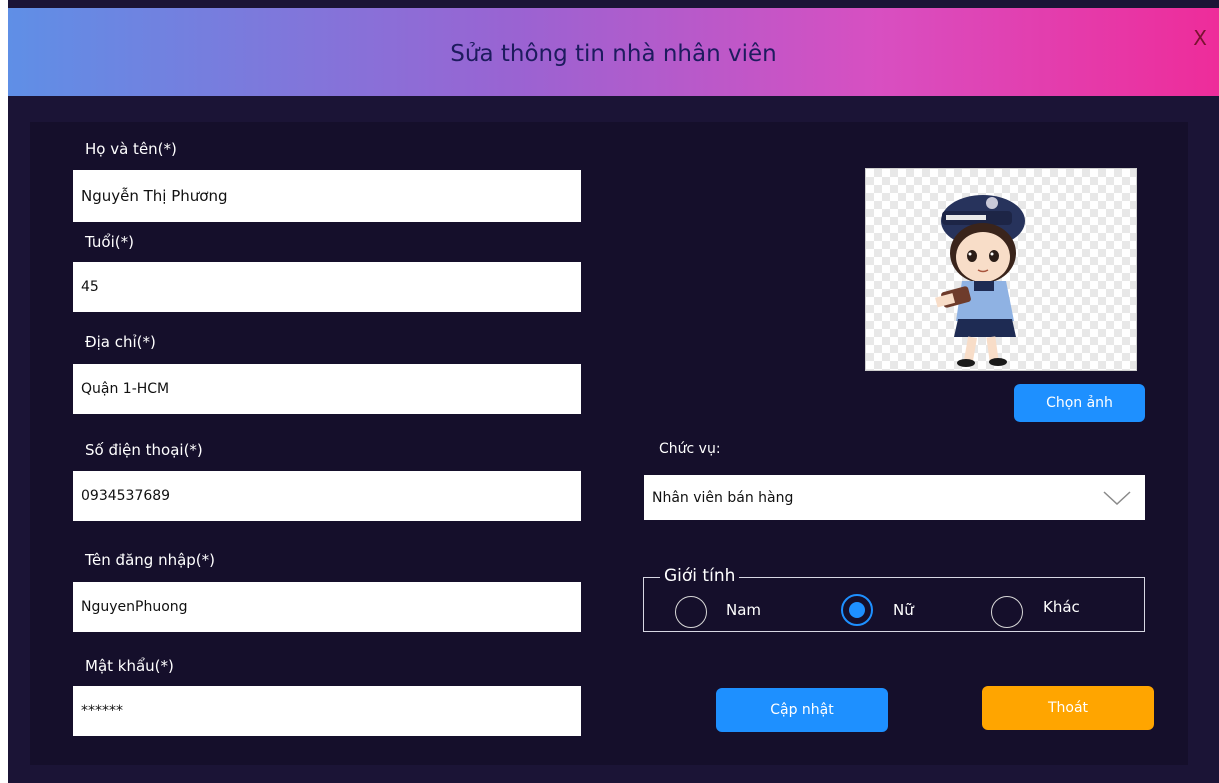 The width and height of the screenshot is (1219, 783). What do you see at coordinates (327, 389) in the screenshot?
I see `address-field` at bounding box center [327, 389].